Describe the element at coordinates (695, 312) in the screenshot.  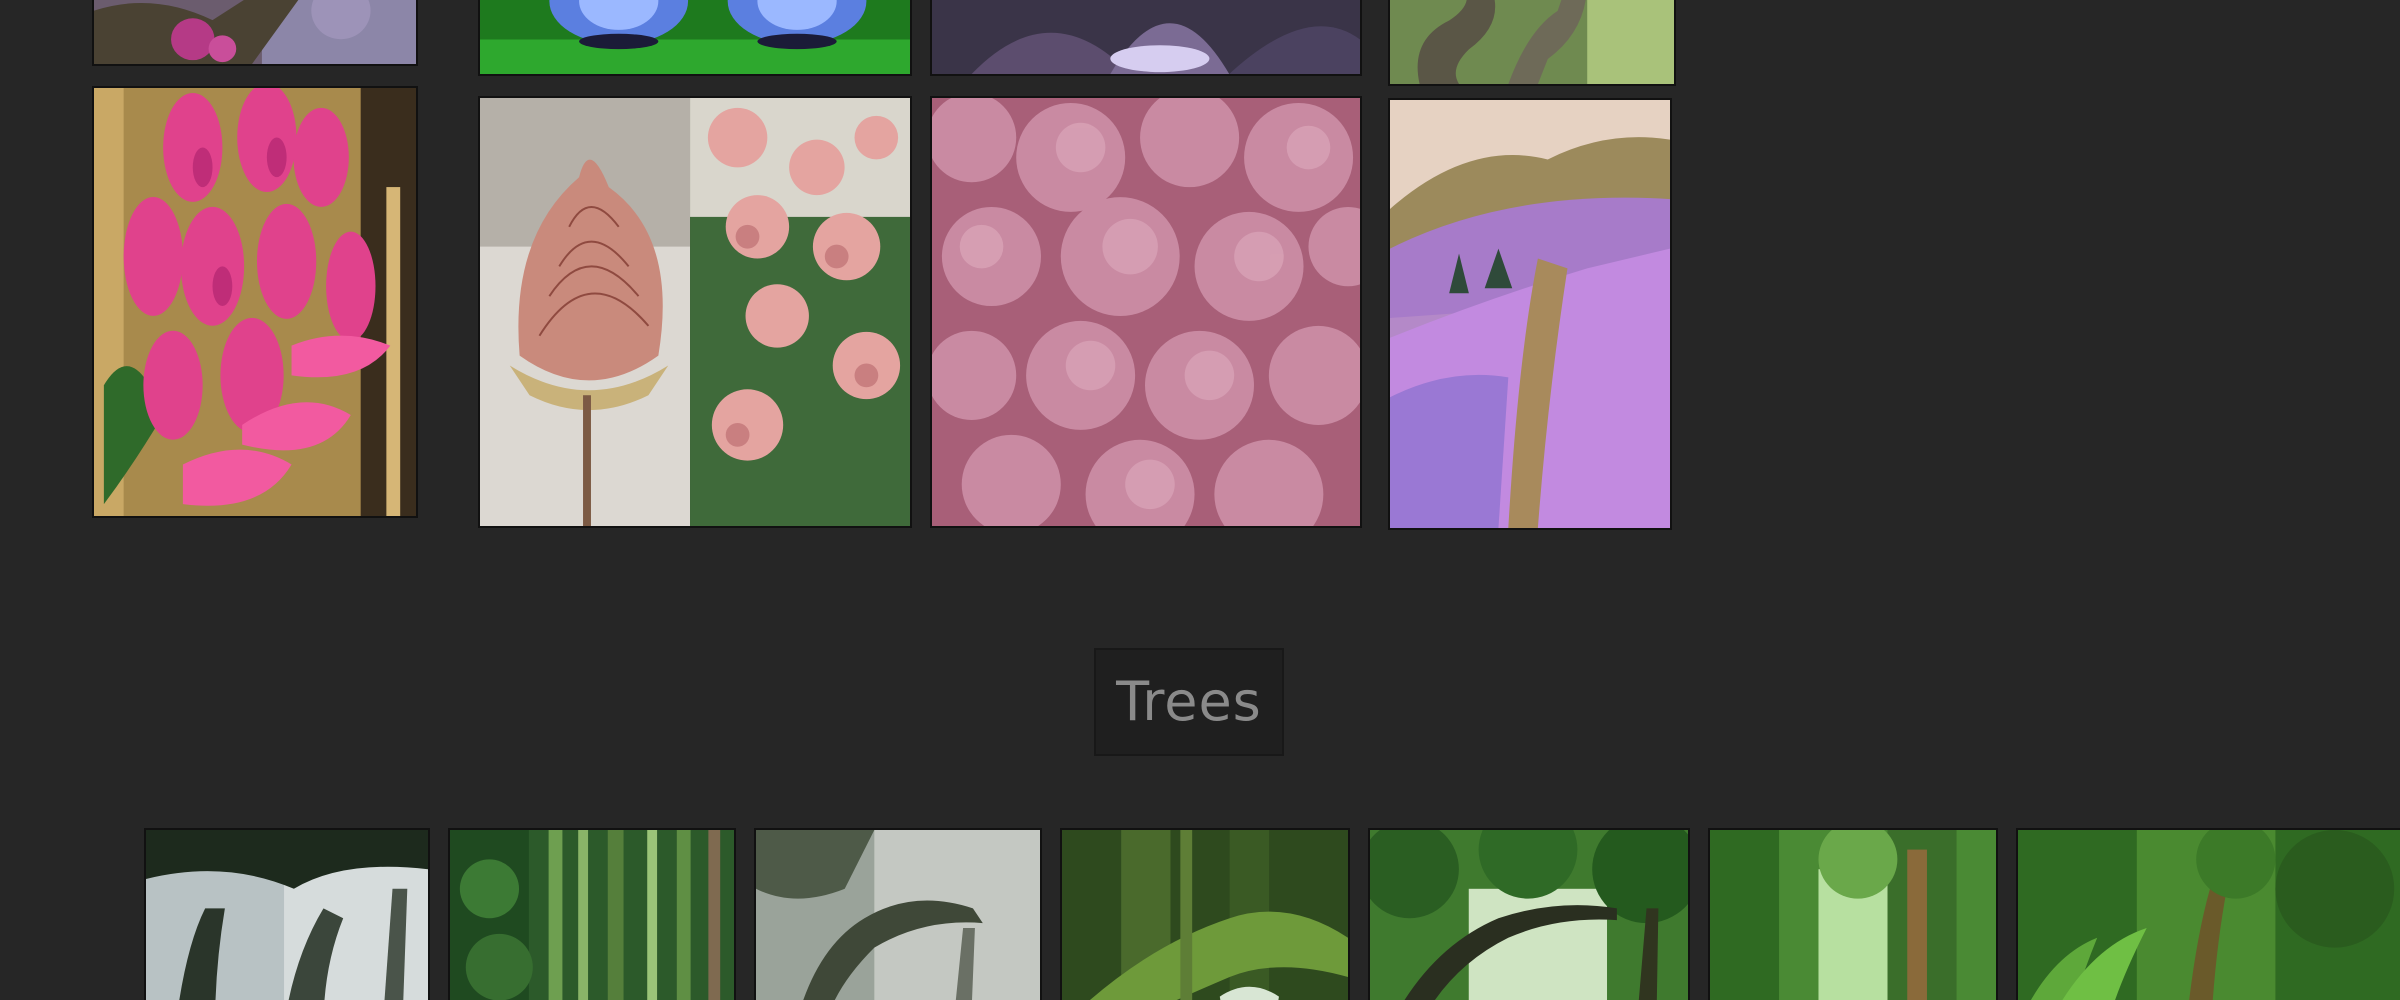
I see `pink-prairie-smoke-photo` at that location.